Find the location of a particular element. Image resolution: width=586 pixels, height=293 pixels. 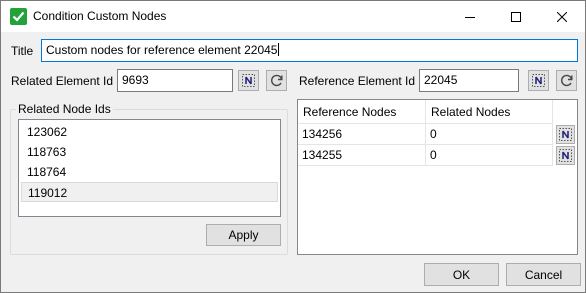

grid-cell-reference: 134255 is located at coordinates (362, 155).